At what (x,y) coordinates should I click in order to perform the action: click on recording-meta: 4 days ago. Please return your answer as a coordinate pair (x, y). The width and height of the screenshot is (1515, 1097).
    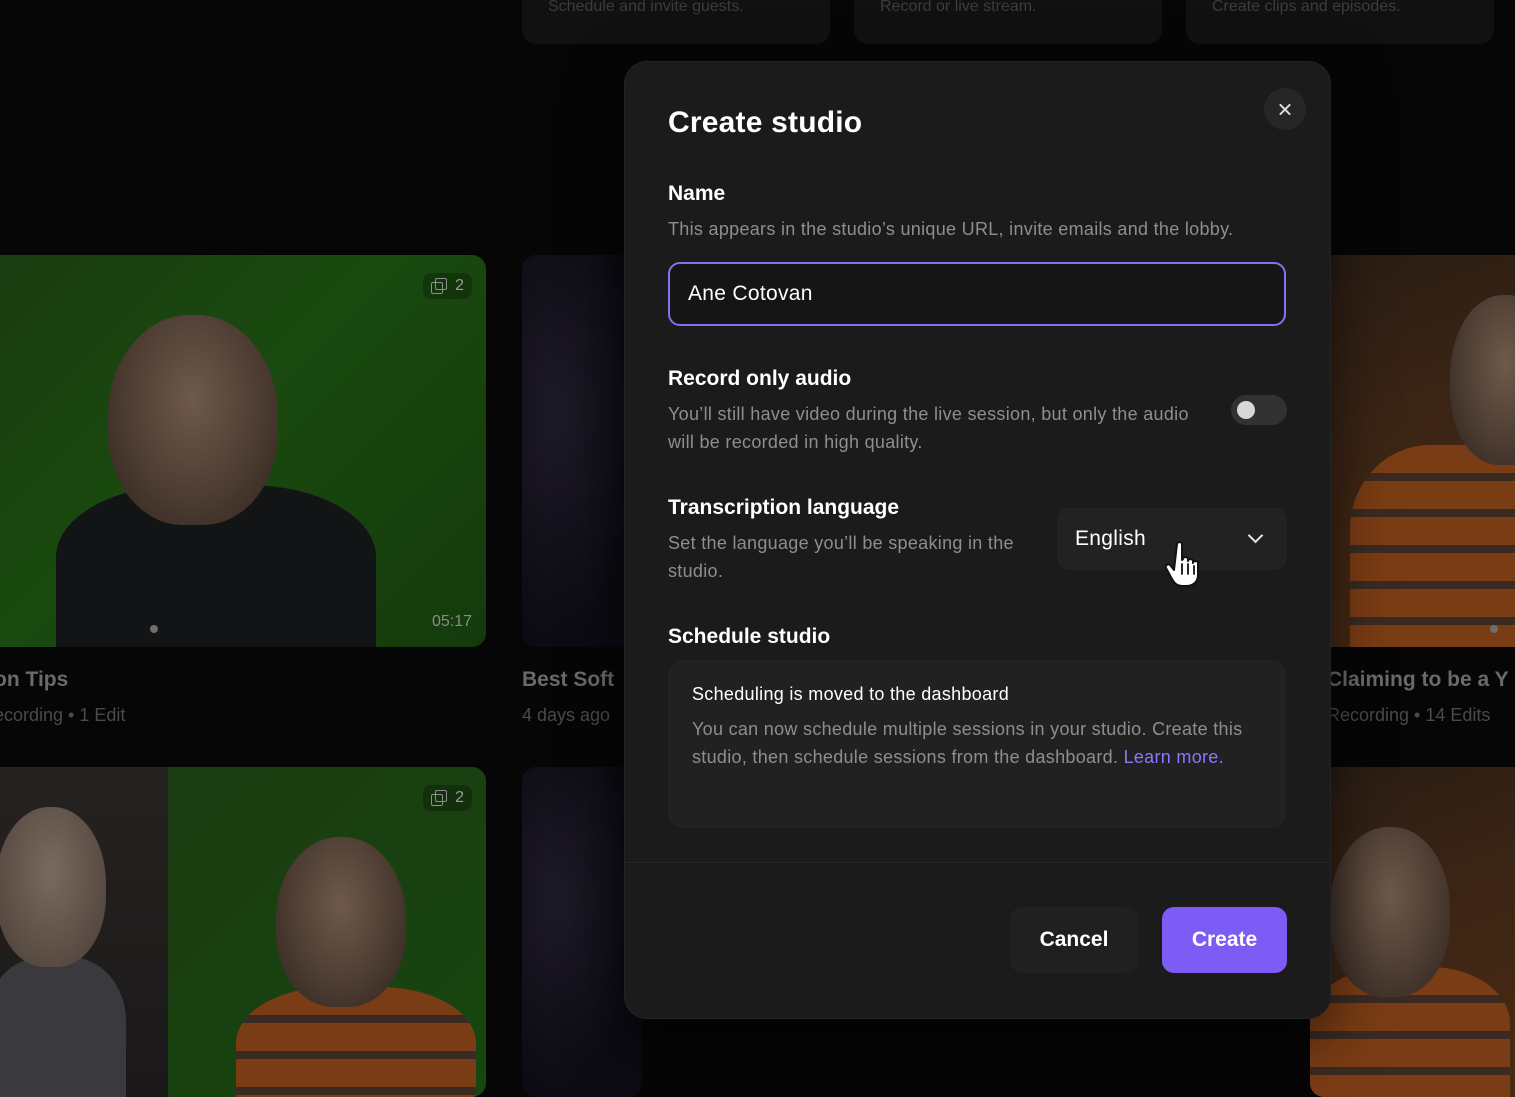
    Looking at the image, I should click on (566, 715).